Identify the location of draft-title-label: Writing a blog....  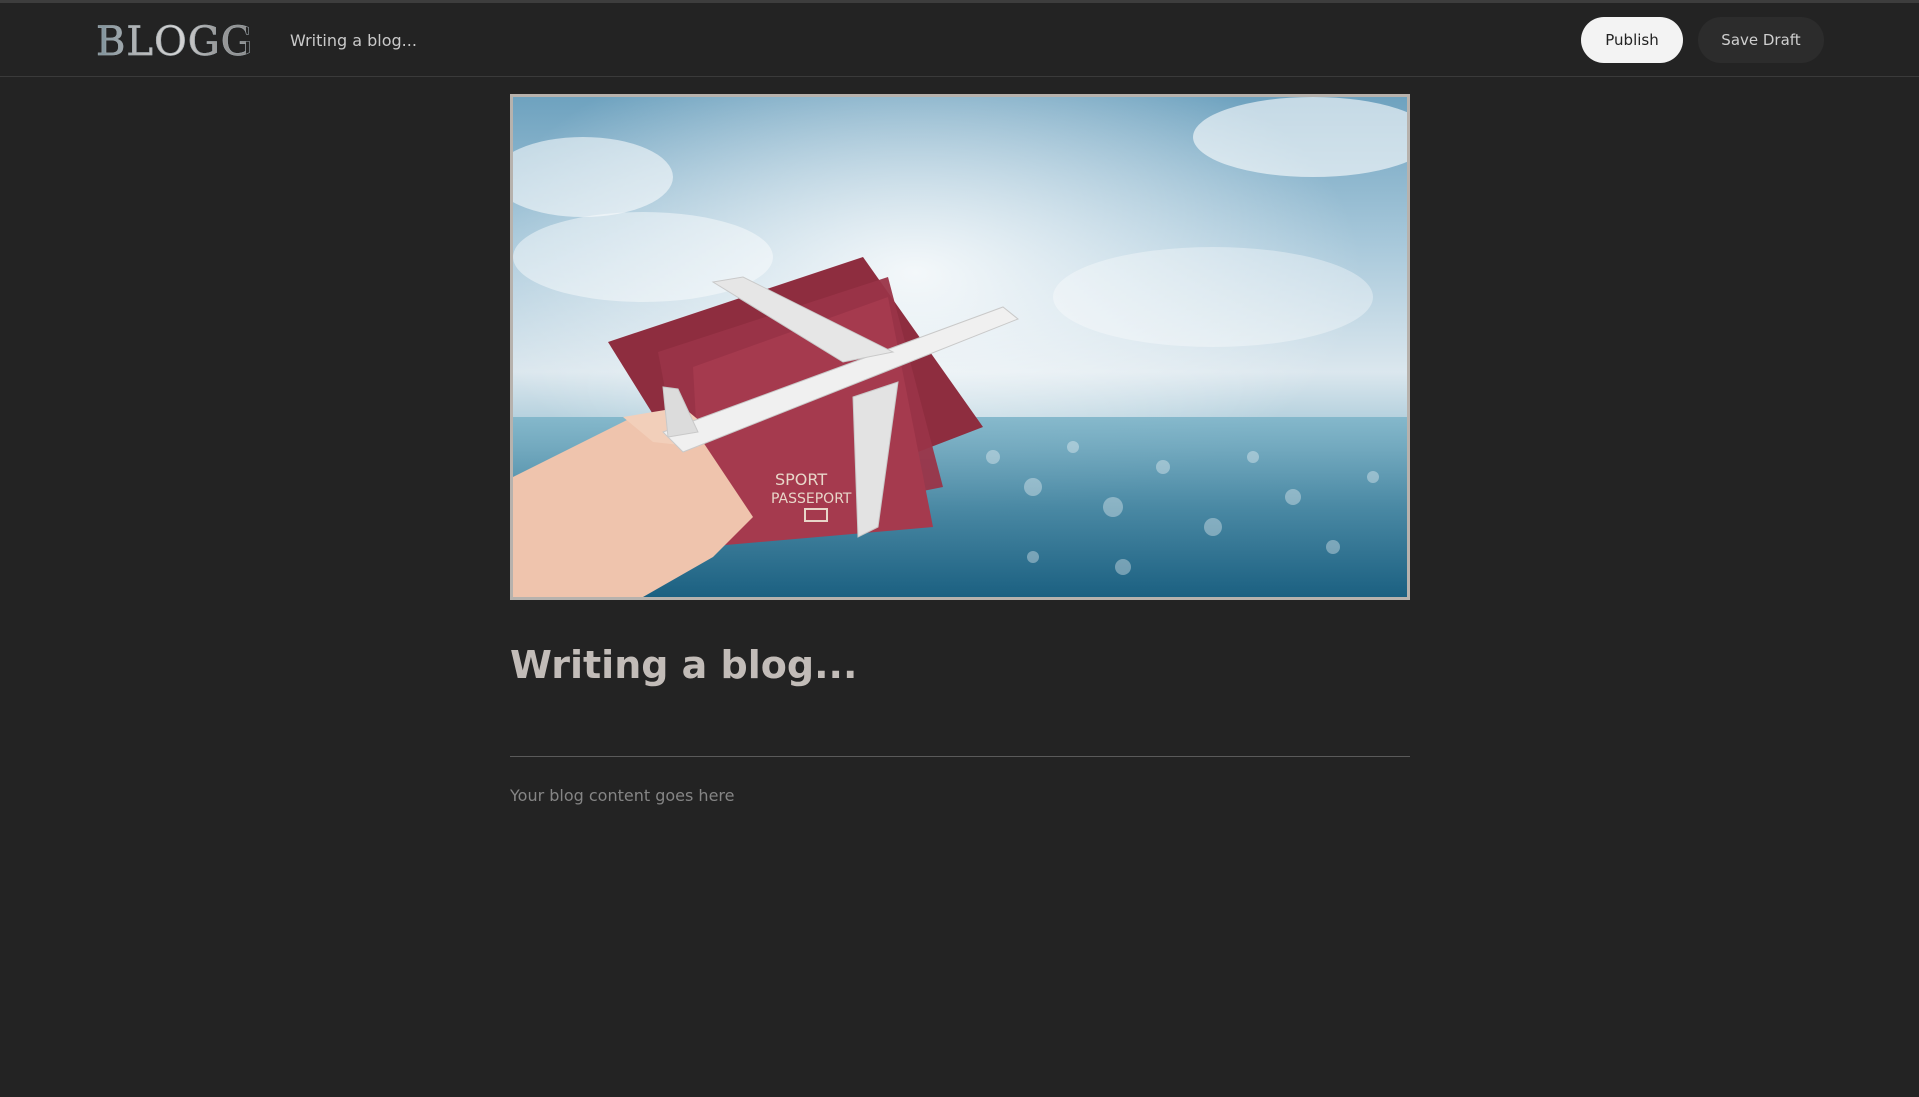
(353, 40).